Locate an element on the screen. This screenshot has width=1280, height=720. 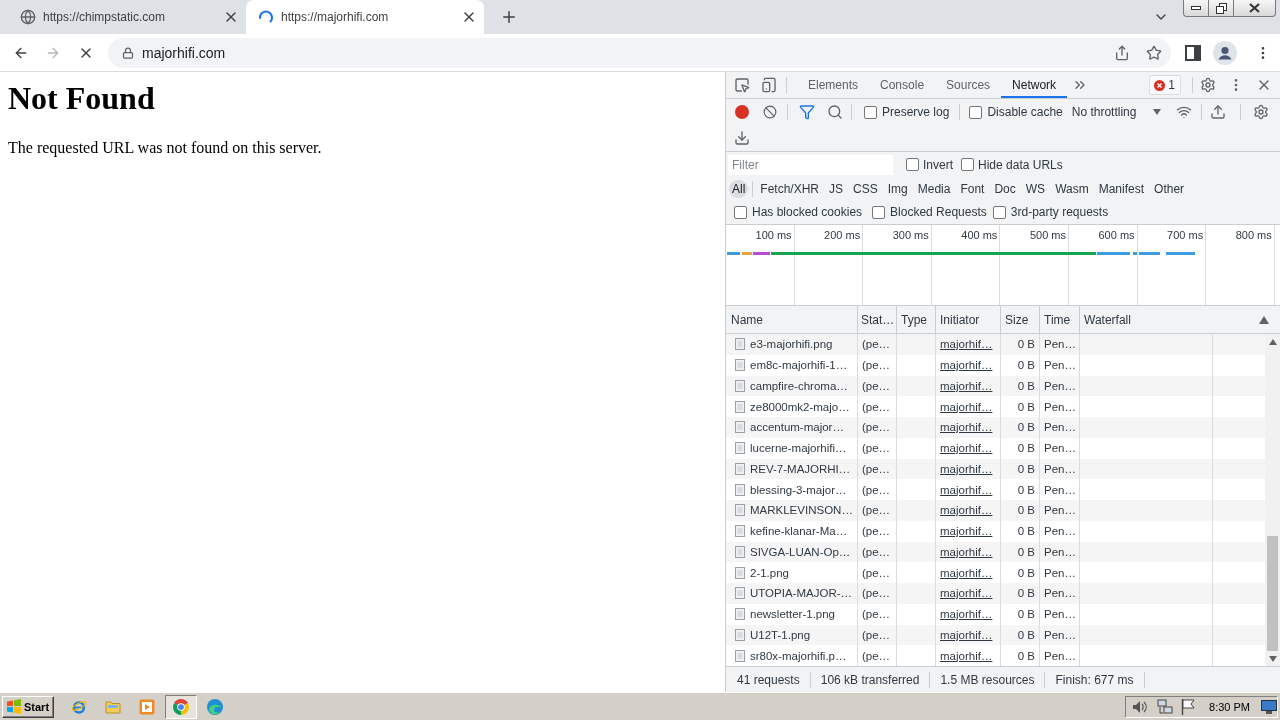
restore-button is located at coordinates (1221, 8).